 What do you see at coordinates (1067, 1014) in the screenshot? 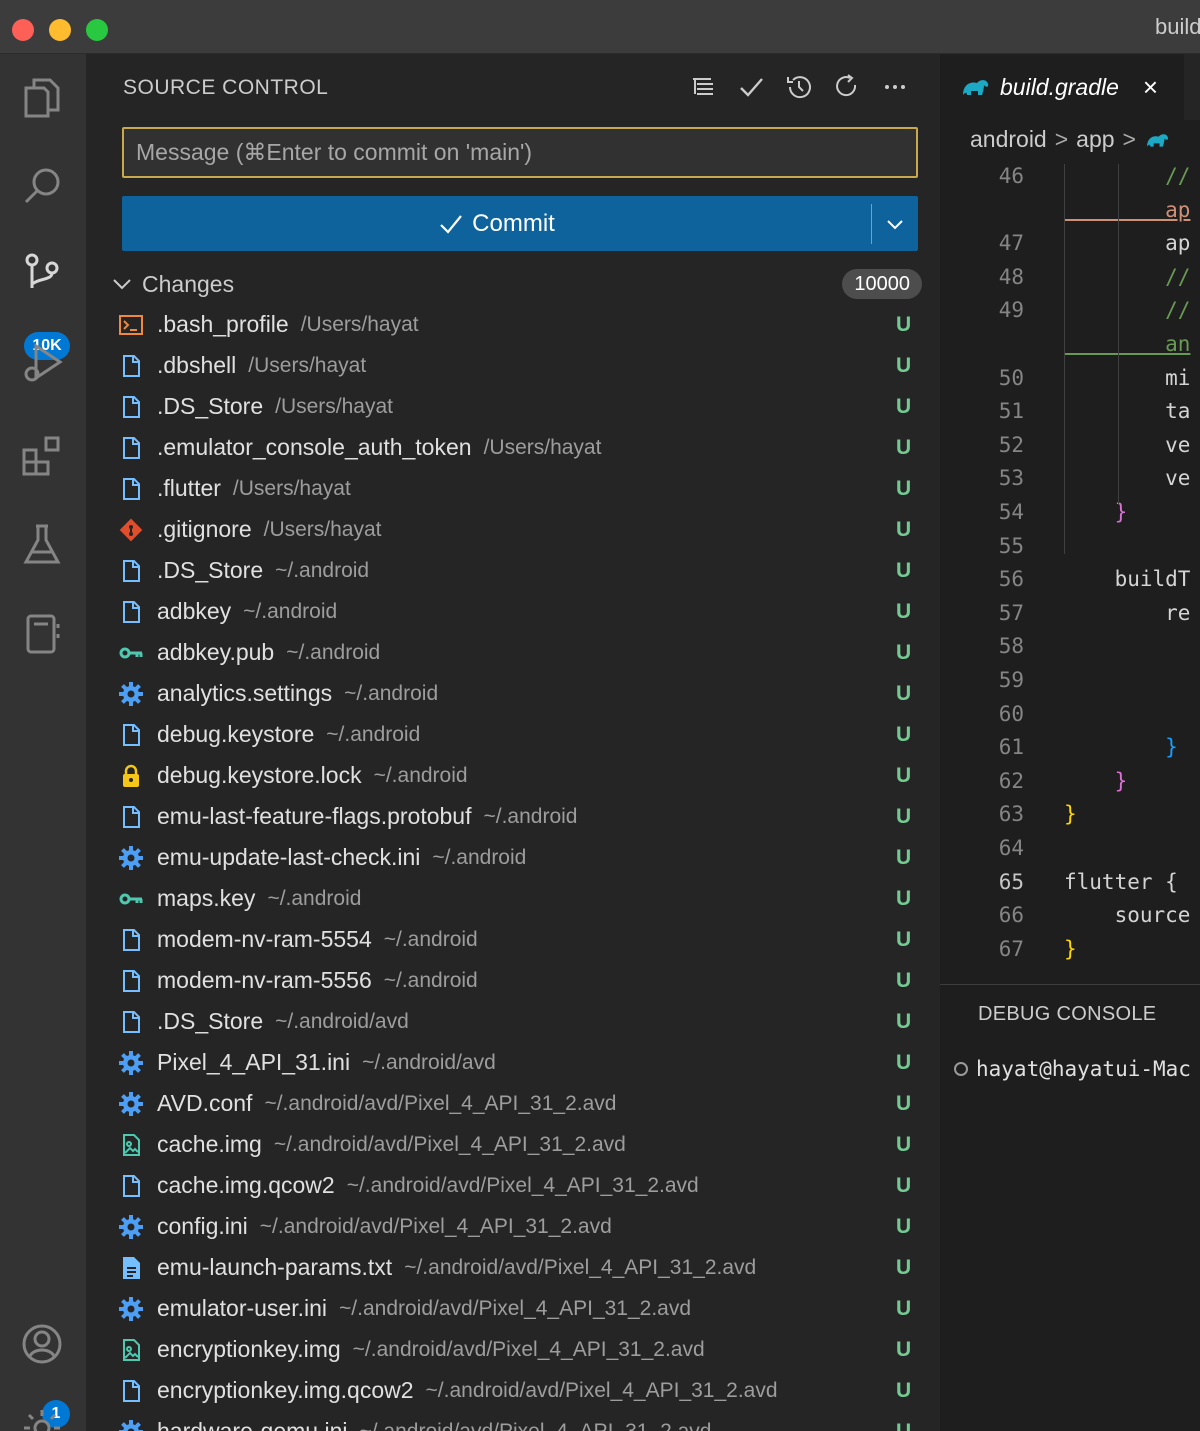
I see `panel-title: DEBUG CONSOLE` at bounding box center [1067, 1014].